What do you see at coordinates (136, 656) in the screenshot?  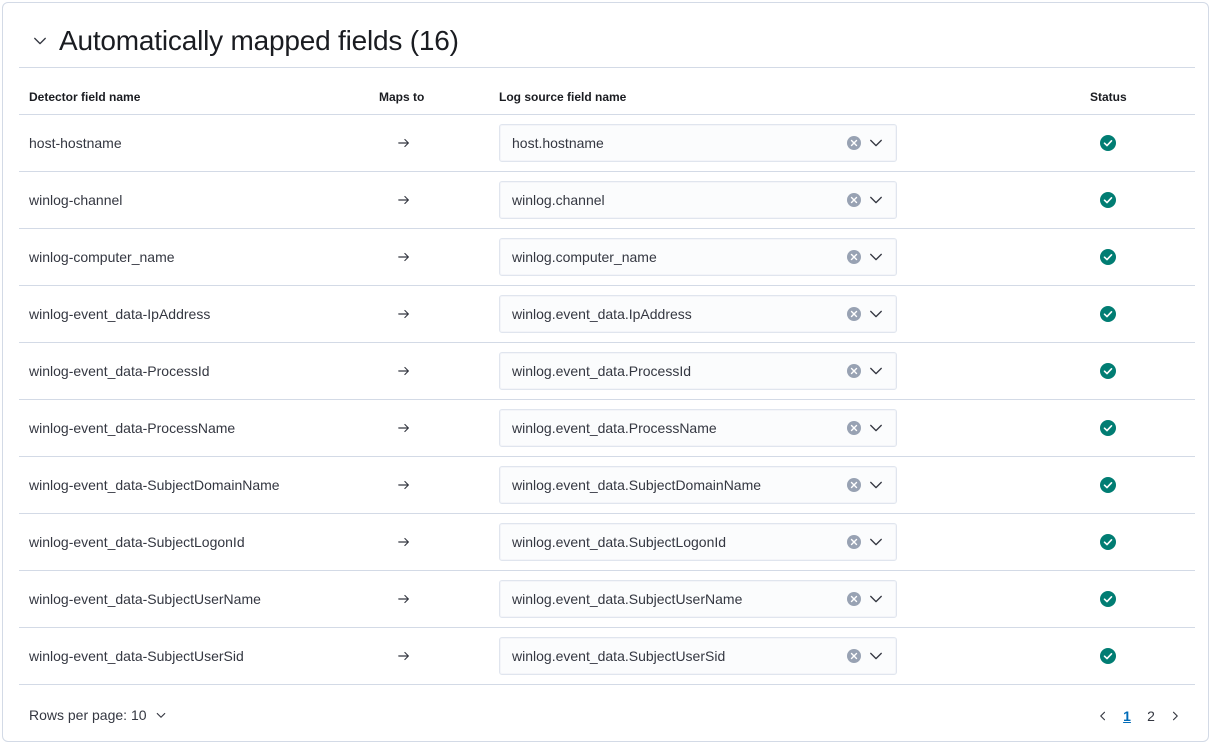 I see `detector-field-name: winlog-event_data-SubjectUserSid` at bounding box center [136, 656].